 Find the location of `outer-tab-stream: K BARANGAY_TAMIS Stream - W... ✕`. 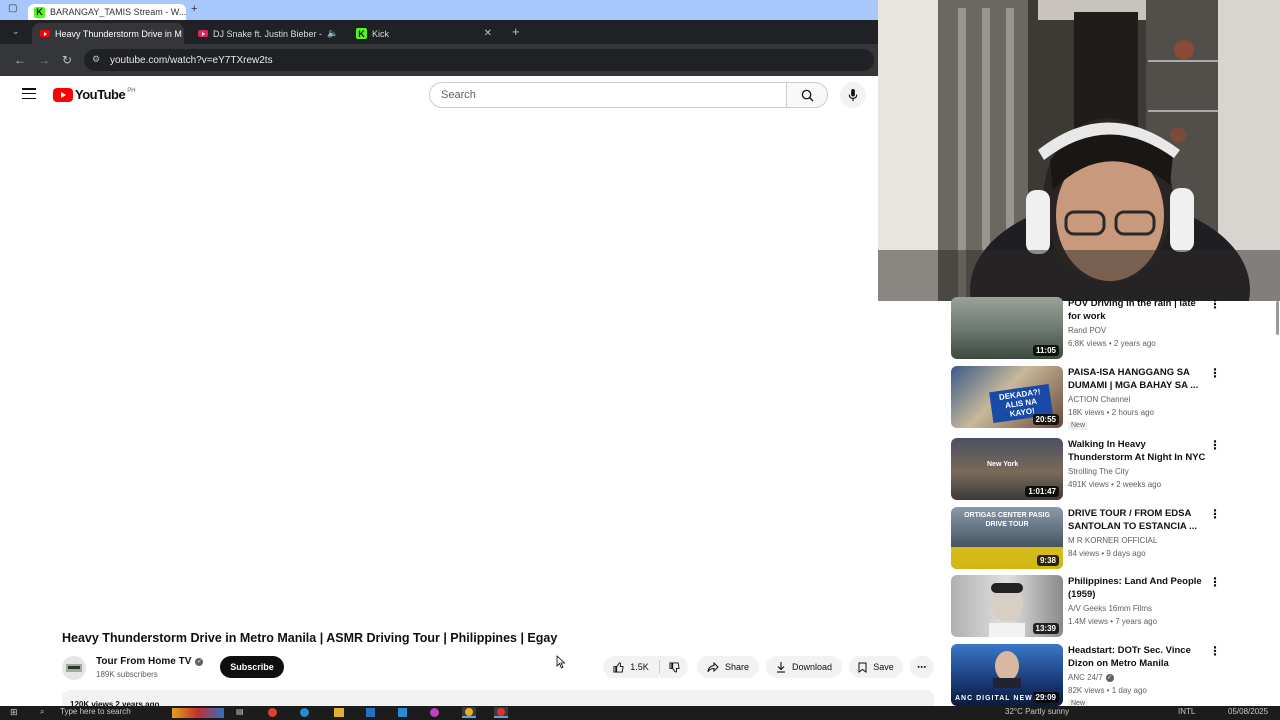

outer-tab-stream: K BARANGAY_TAMIS Stream - W... ✕ is located at coordinates (107, 12).